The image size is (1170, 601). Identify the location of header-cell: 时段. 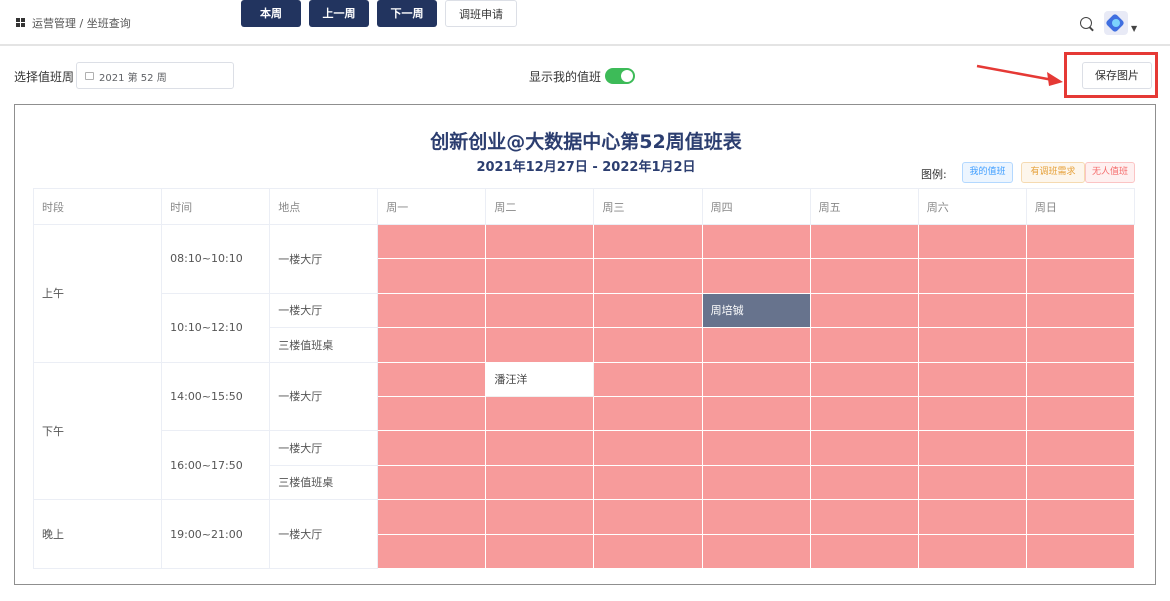
(97, 206).